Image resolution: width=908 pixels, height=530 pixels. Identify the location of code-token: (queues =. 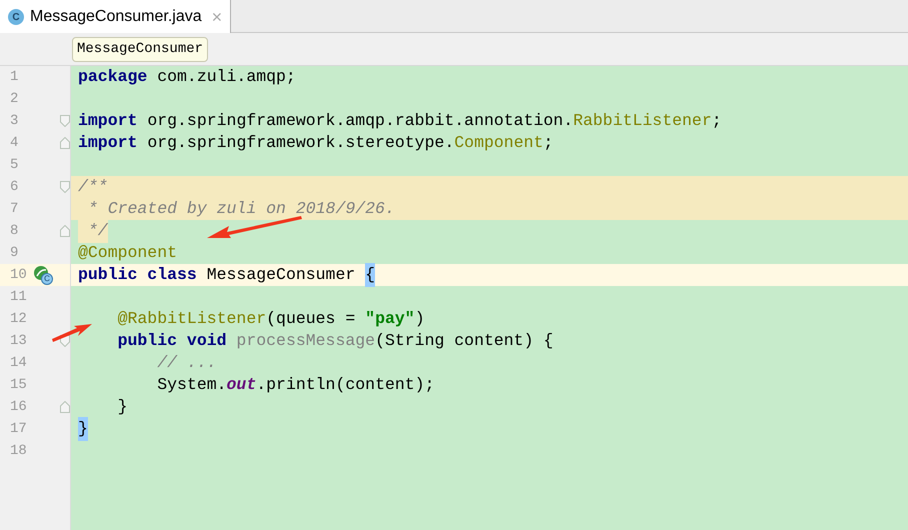
(311, 319).